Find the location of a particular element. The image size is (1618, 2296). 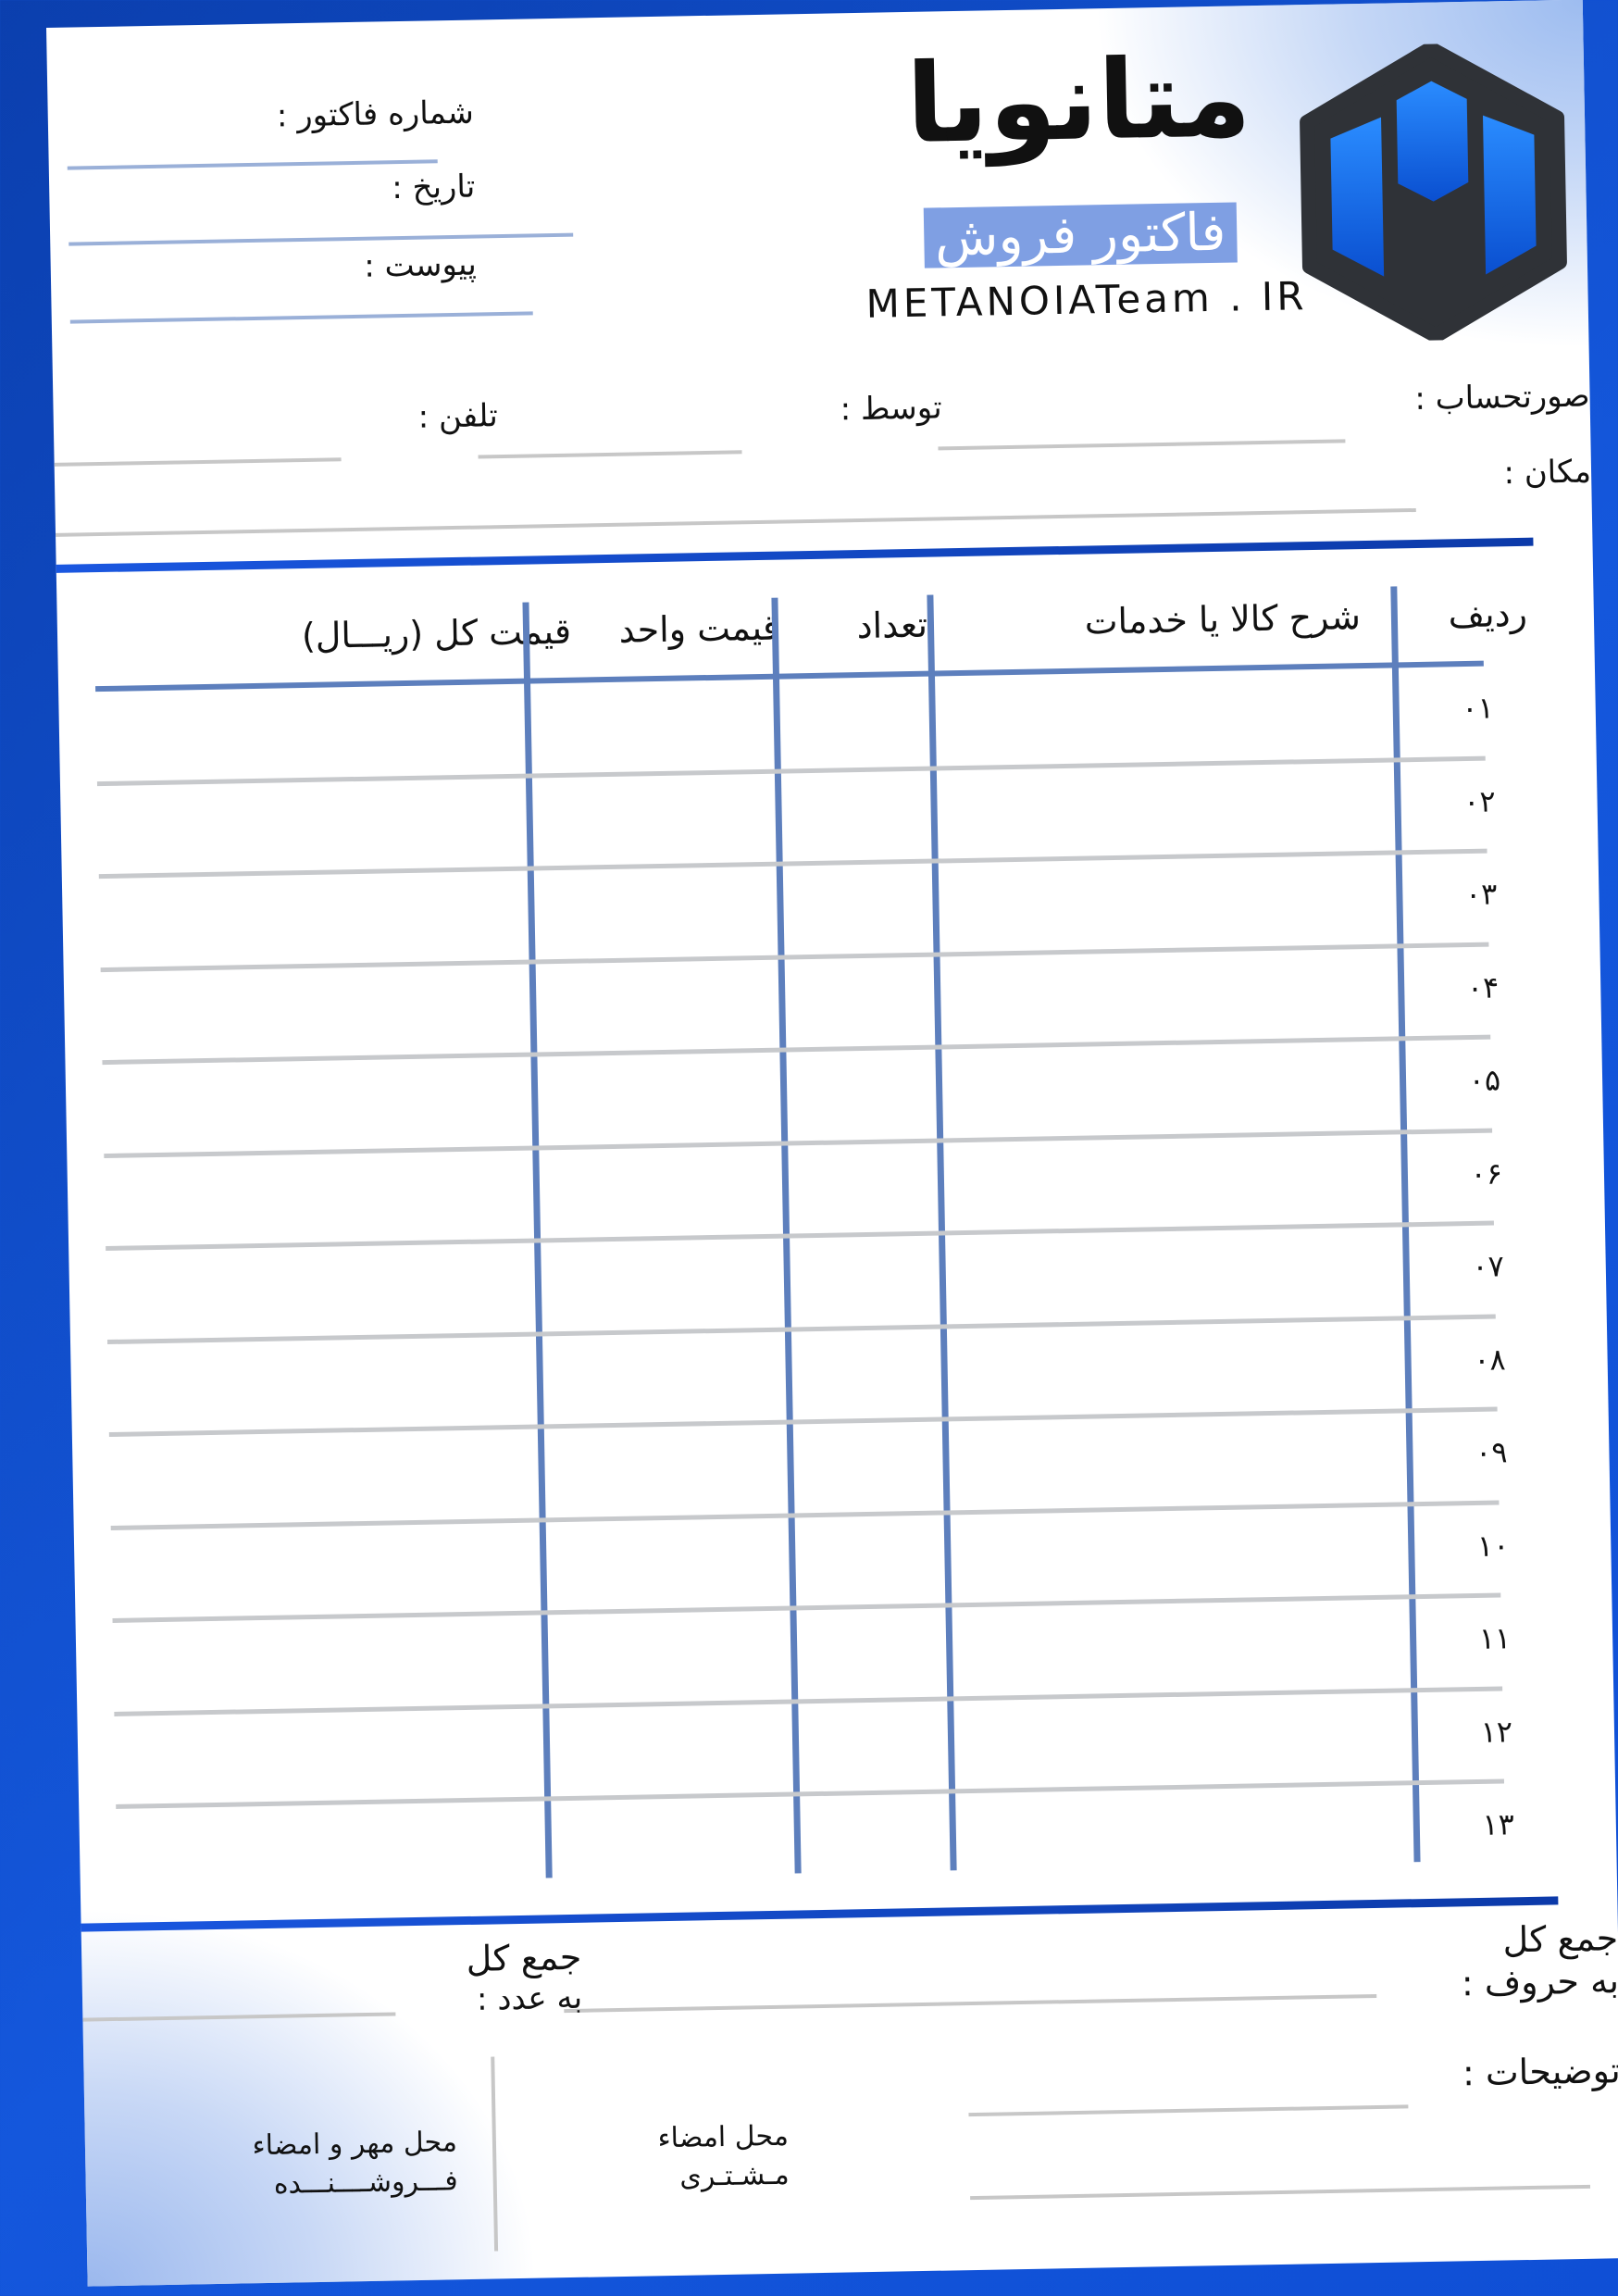

column-header-total-price: قیمت کل (ریـــال) is located at coordinates (436, 633).